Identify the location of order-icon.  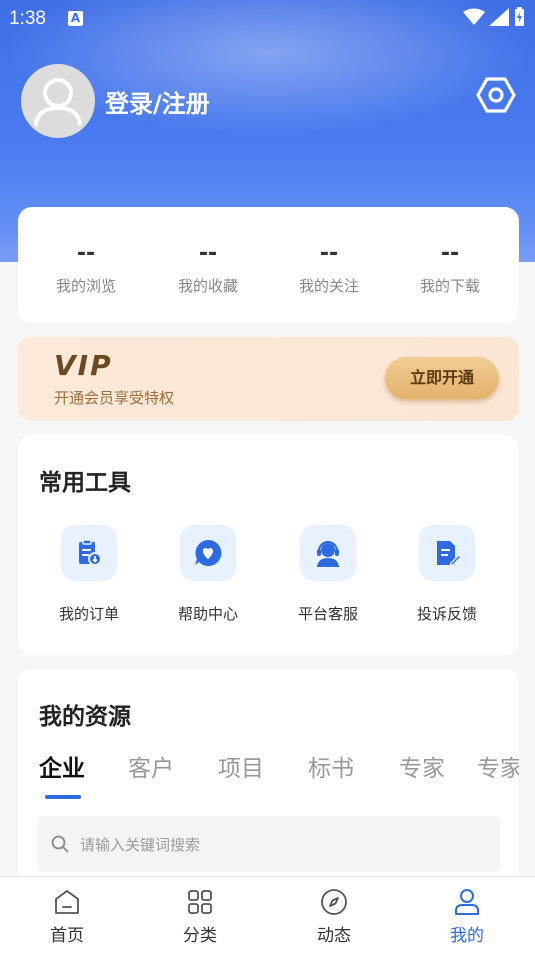
(90, 552).